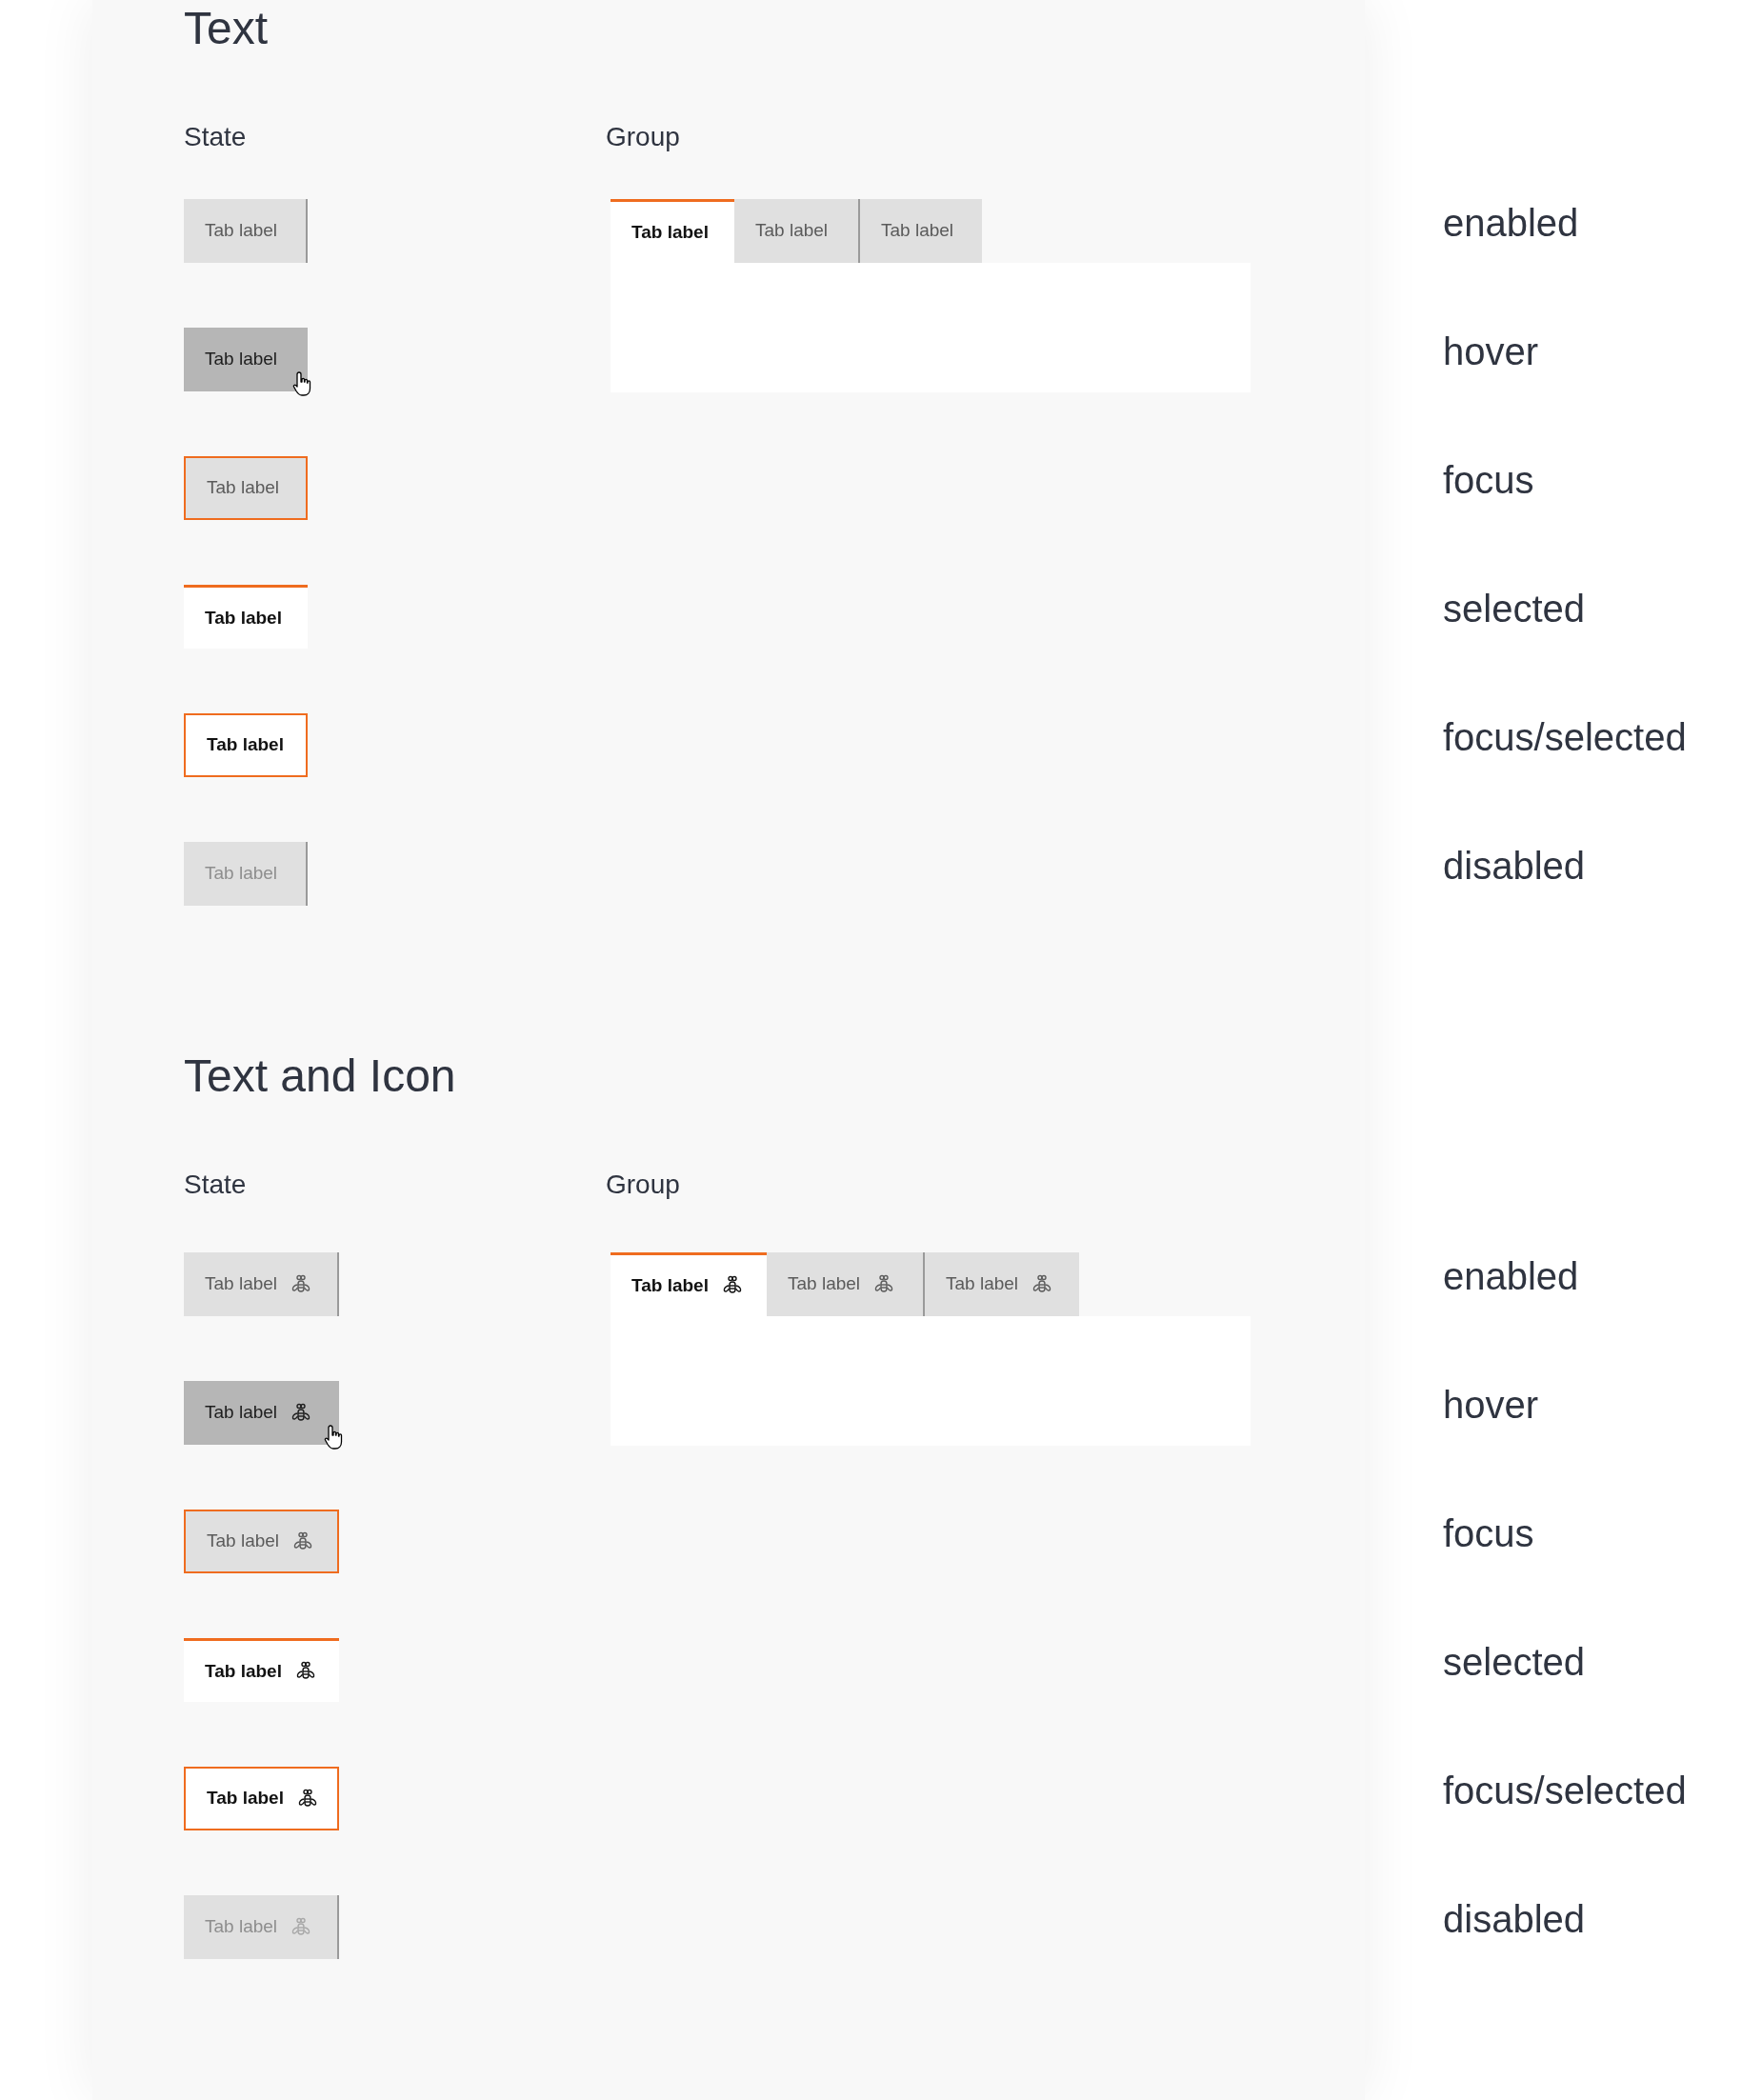  Describe the element at coordinates (227, 28) in the screenshot. I see `section-title: Text` at that location.